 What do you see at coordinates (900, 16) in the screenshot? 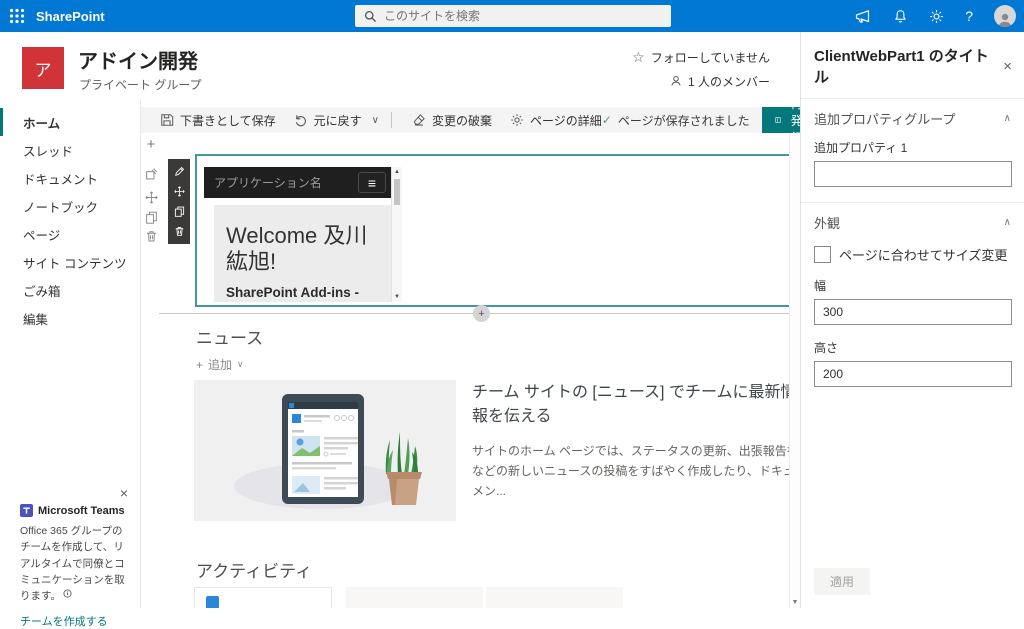
I see `notifications-bell-icon` at bounding box center [900, 16].